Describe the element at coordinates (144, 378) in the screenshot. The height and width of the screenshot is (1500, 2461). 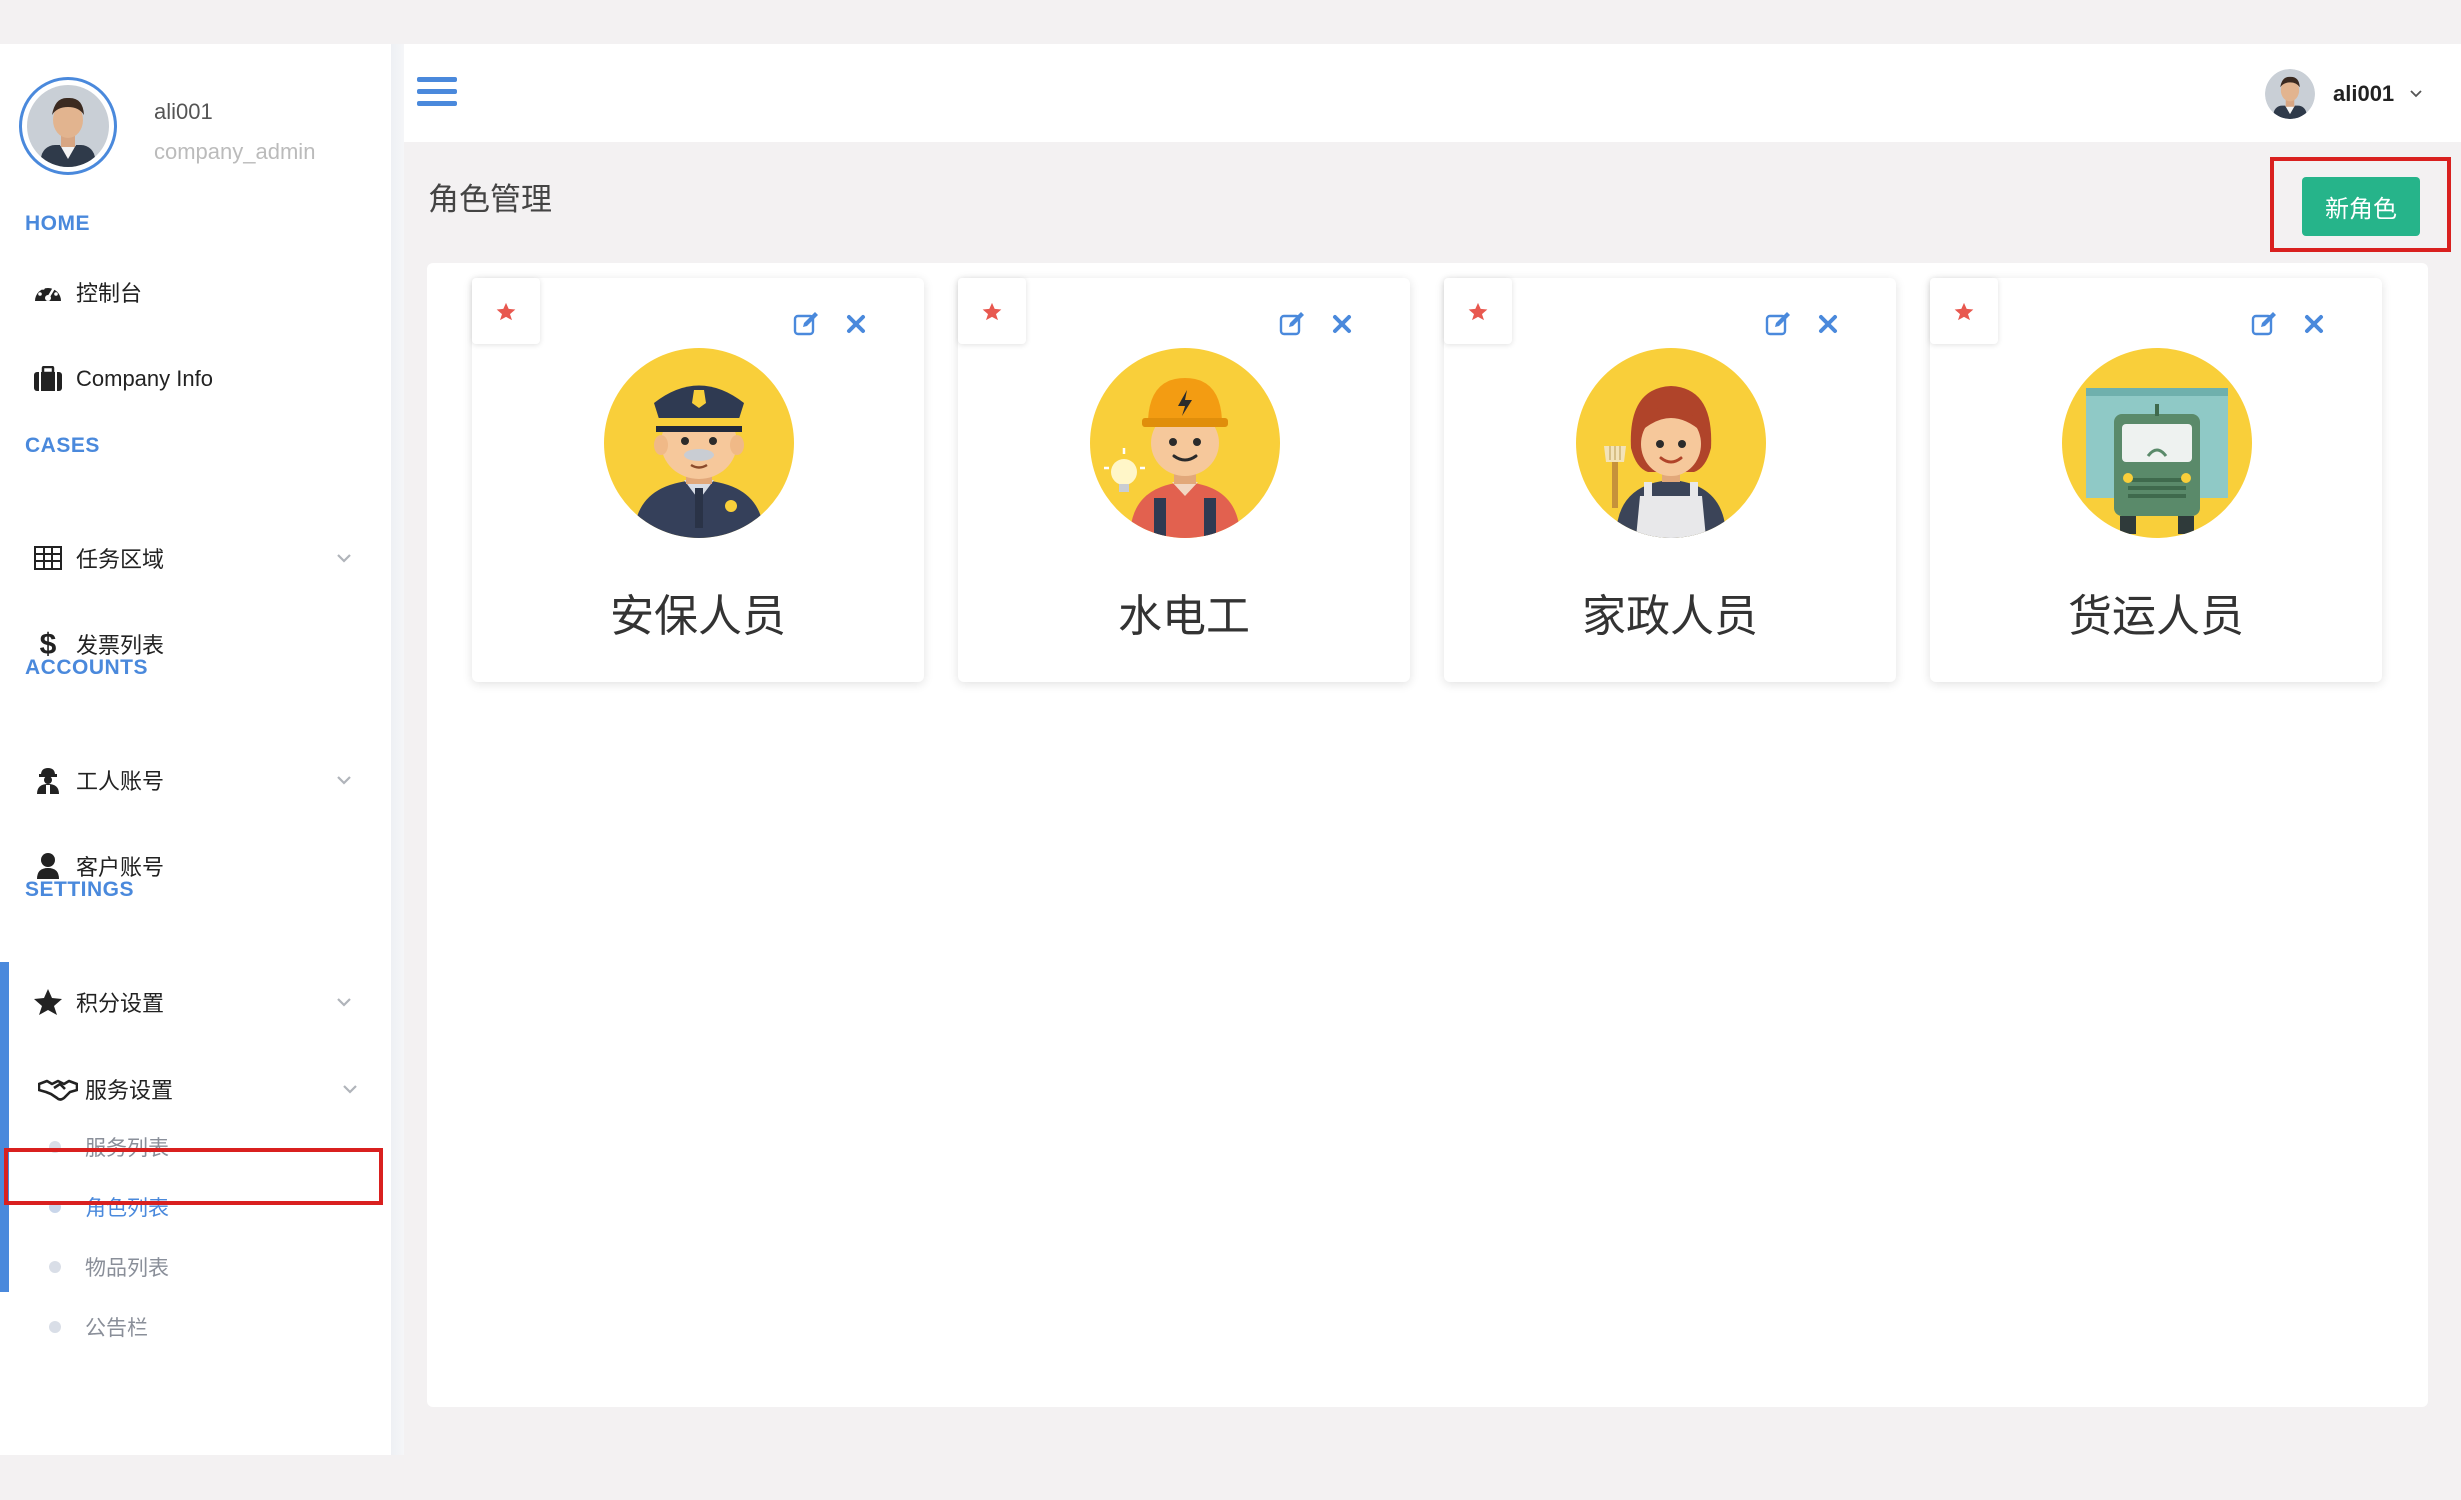
I see `sidebar-item-label: Company Info` at that location.